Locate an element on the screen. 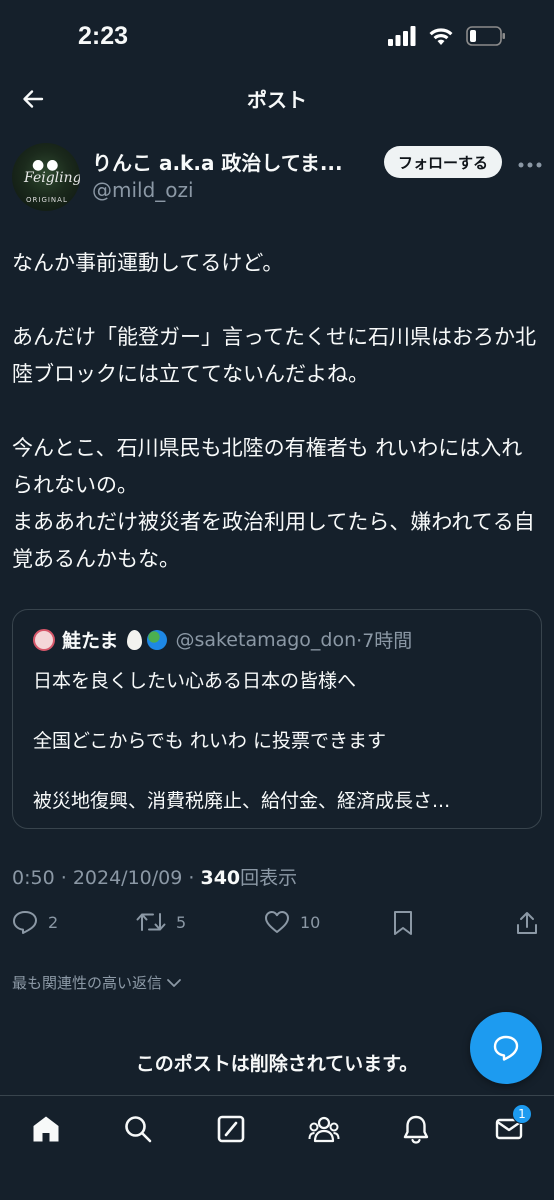 The image size is (554, 1200). avatar-logo-icon: Feigling is located at coordinates (52, 178).